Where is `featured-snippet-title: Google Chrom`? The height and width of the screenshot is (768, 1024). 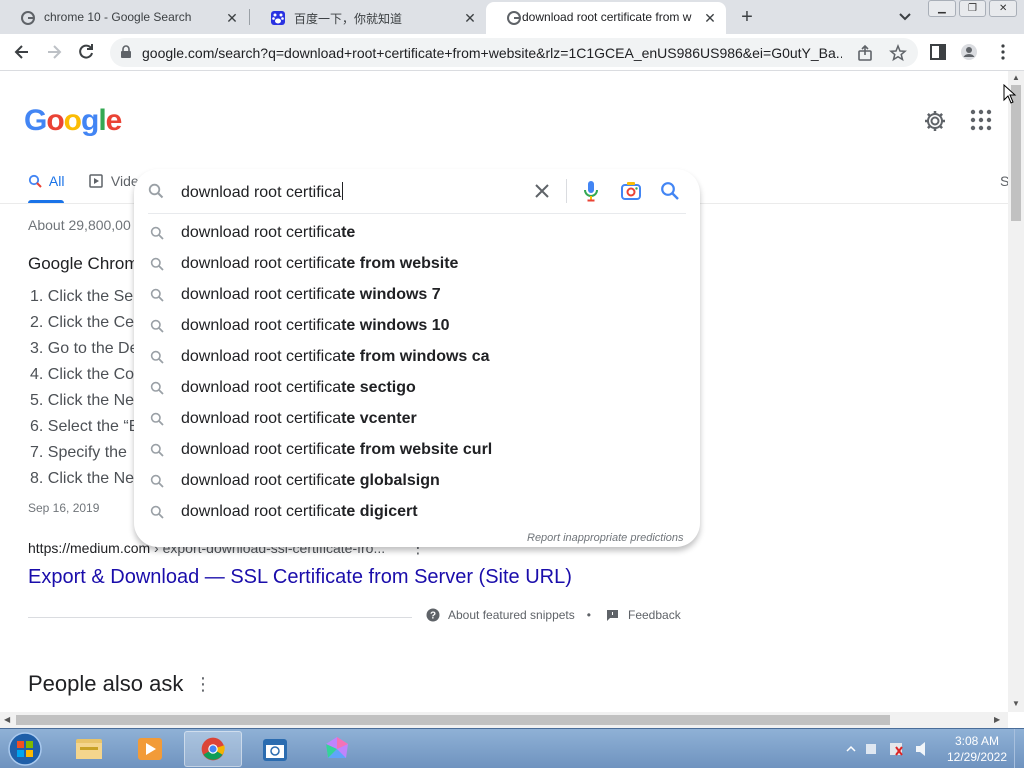 featured-snippet-title: Google Chrom is located at coordinates (83, 263).